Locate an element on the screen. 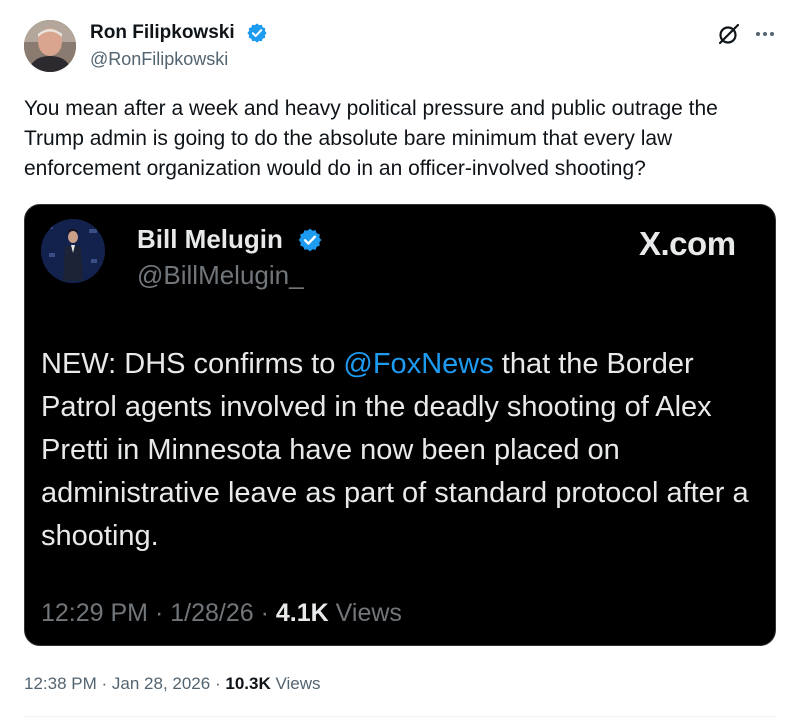 The image size is (800, 728). author-handle: @RonFilipkowski is located at coordinates (159, 59).